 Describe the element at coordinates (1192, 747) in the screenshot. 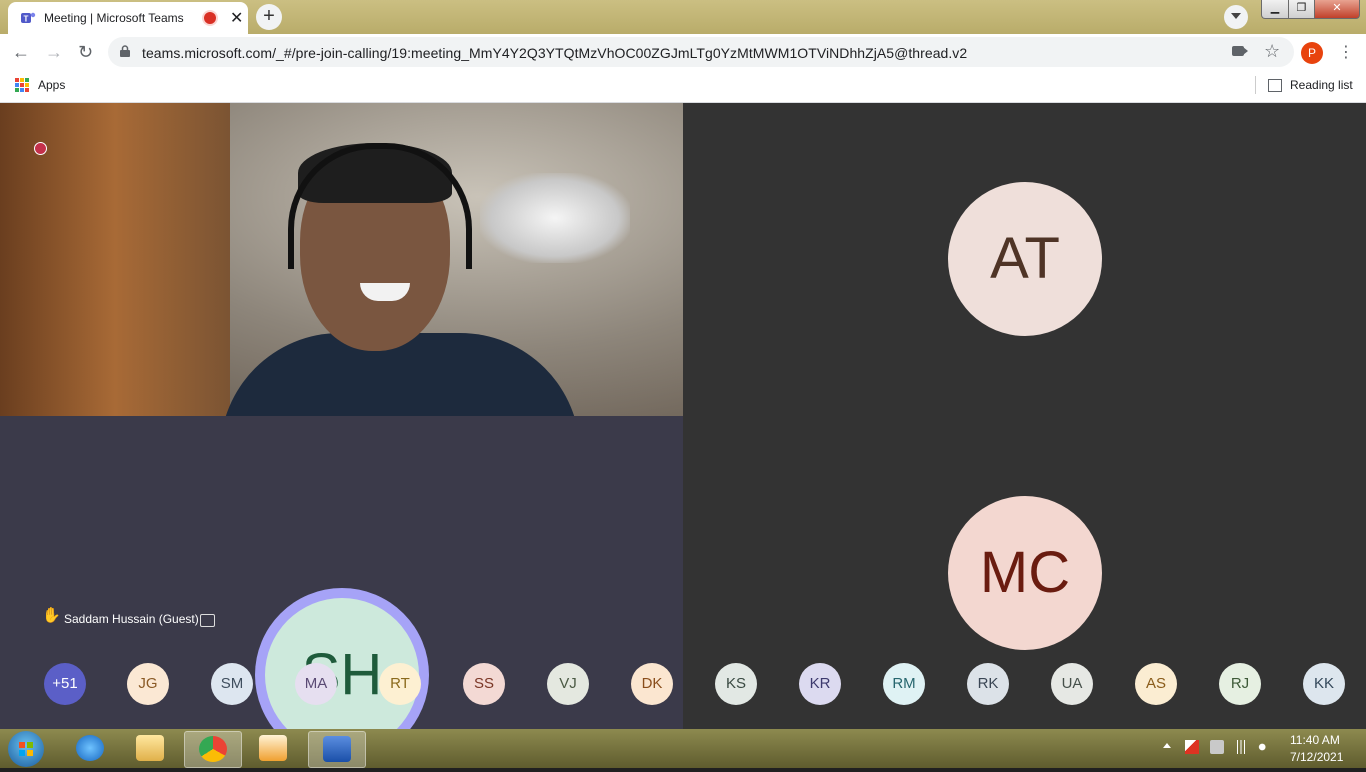

I see `action-center-flag-icon` at that location.